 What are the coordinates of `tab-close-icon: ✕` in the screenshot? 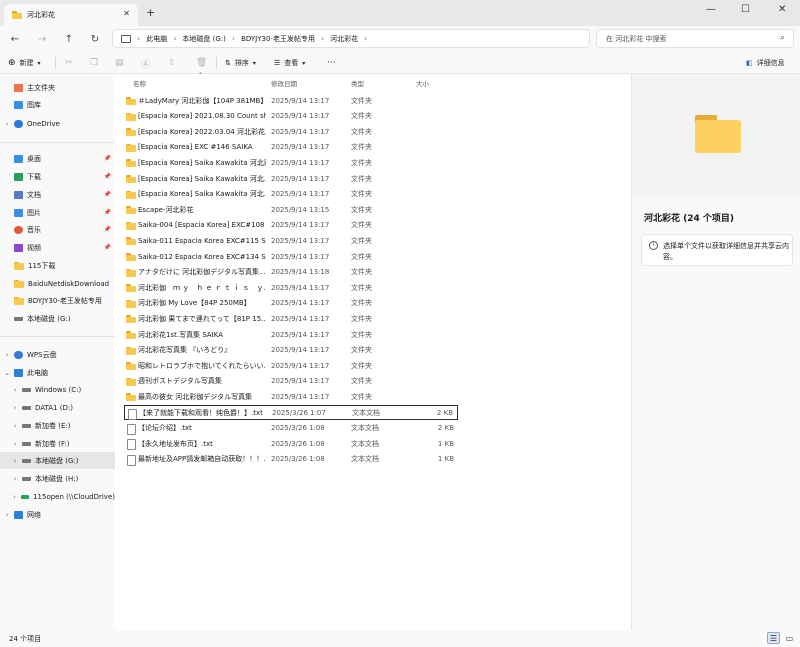 It's located at (126, 13).